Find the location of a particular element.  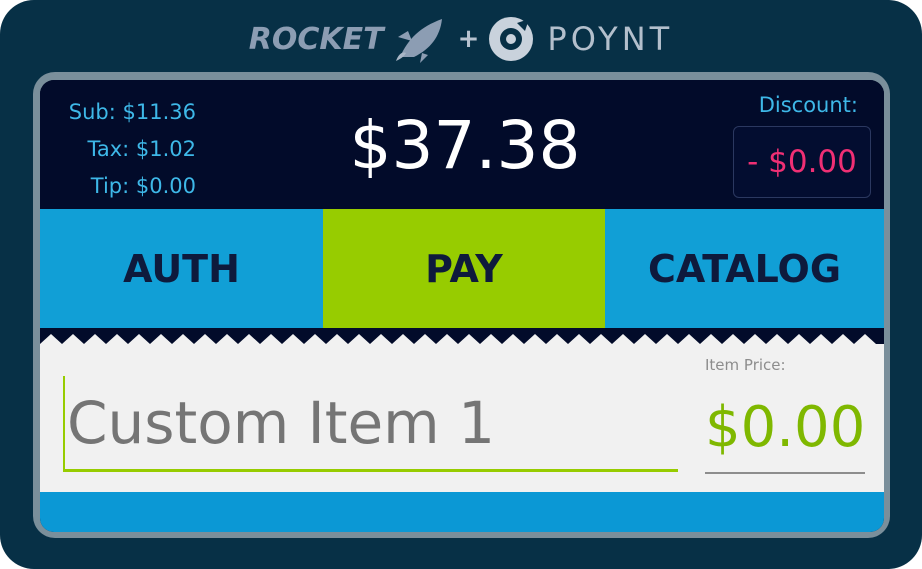

pay-button: PAY is located at coordinates (464, 268).